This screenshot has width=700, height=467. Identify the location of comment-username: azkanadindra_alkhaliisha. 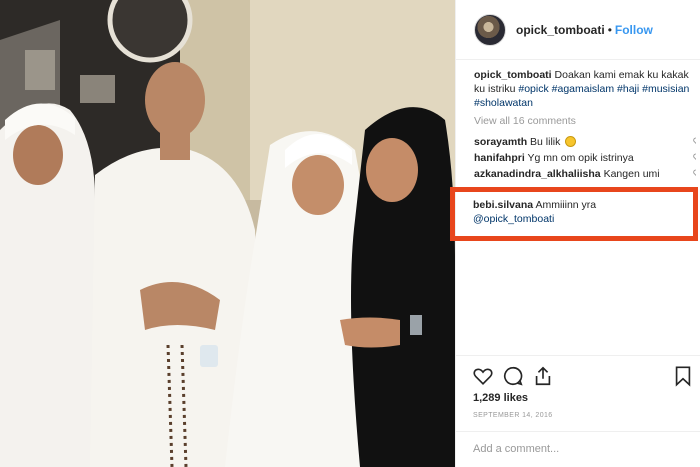
(537, 174).